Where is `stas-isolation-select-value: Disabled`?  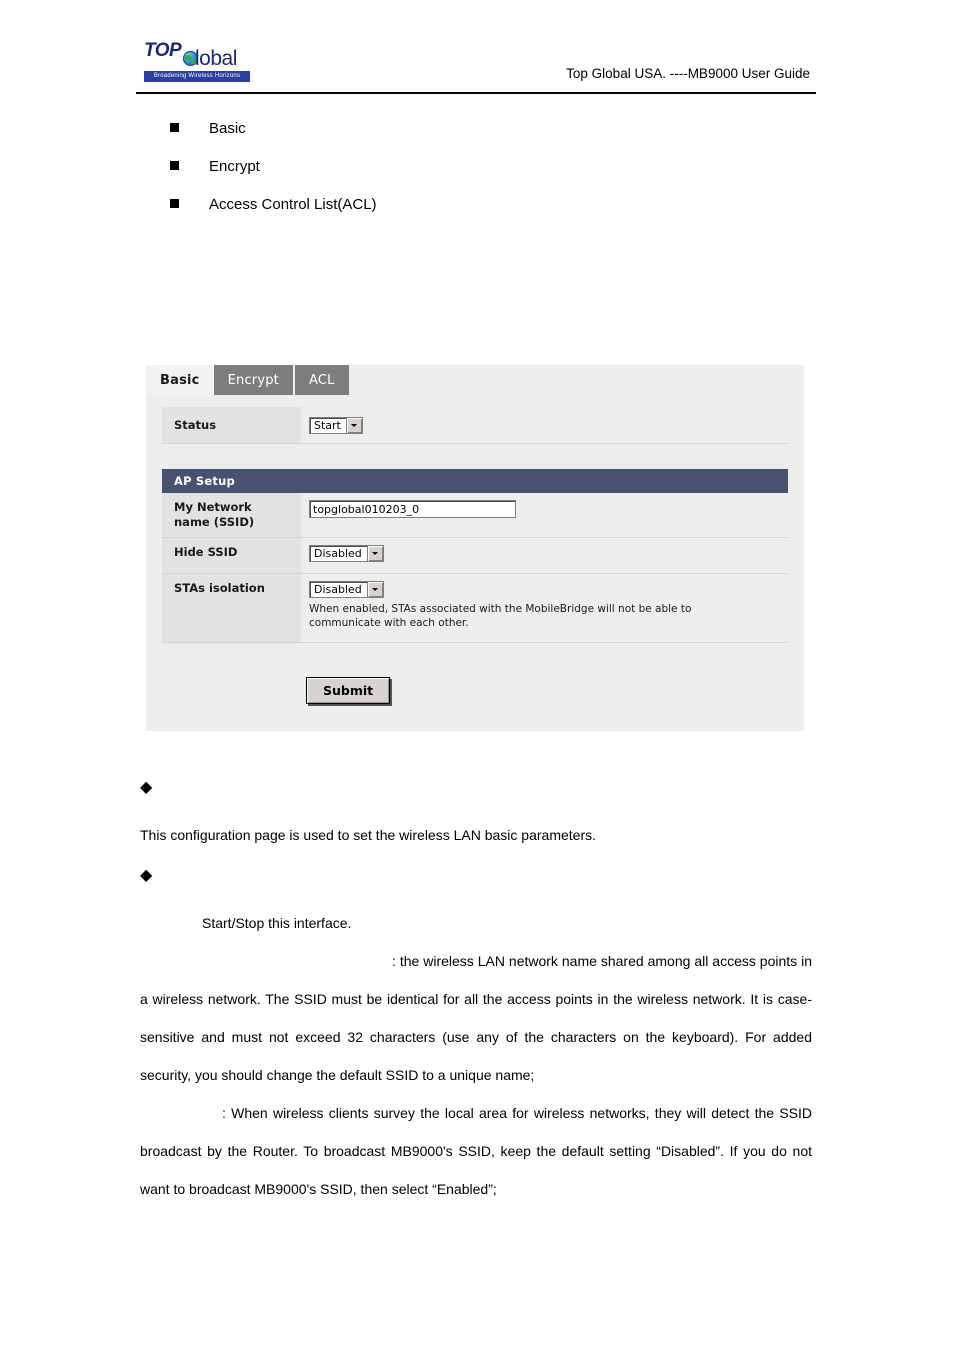 stas-isolation-select-value: Disabled is located at coordinates (338, 589).